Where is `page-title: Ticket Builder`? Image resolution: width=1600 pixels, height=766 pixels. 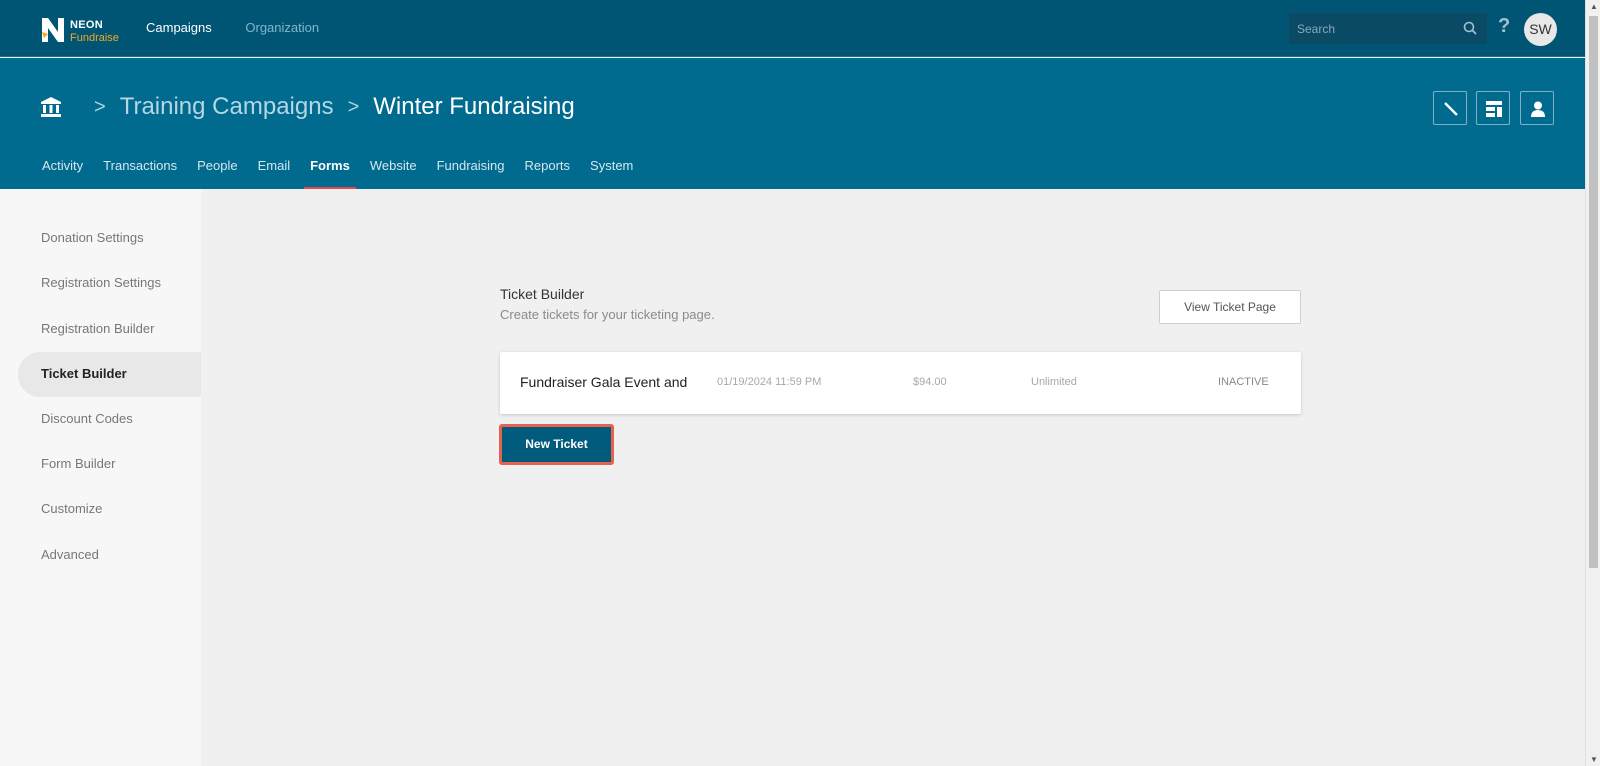 page-title: Ticket Builder is located at coordinates (542, 294).